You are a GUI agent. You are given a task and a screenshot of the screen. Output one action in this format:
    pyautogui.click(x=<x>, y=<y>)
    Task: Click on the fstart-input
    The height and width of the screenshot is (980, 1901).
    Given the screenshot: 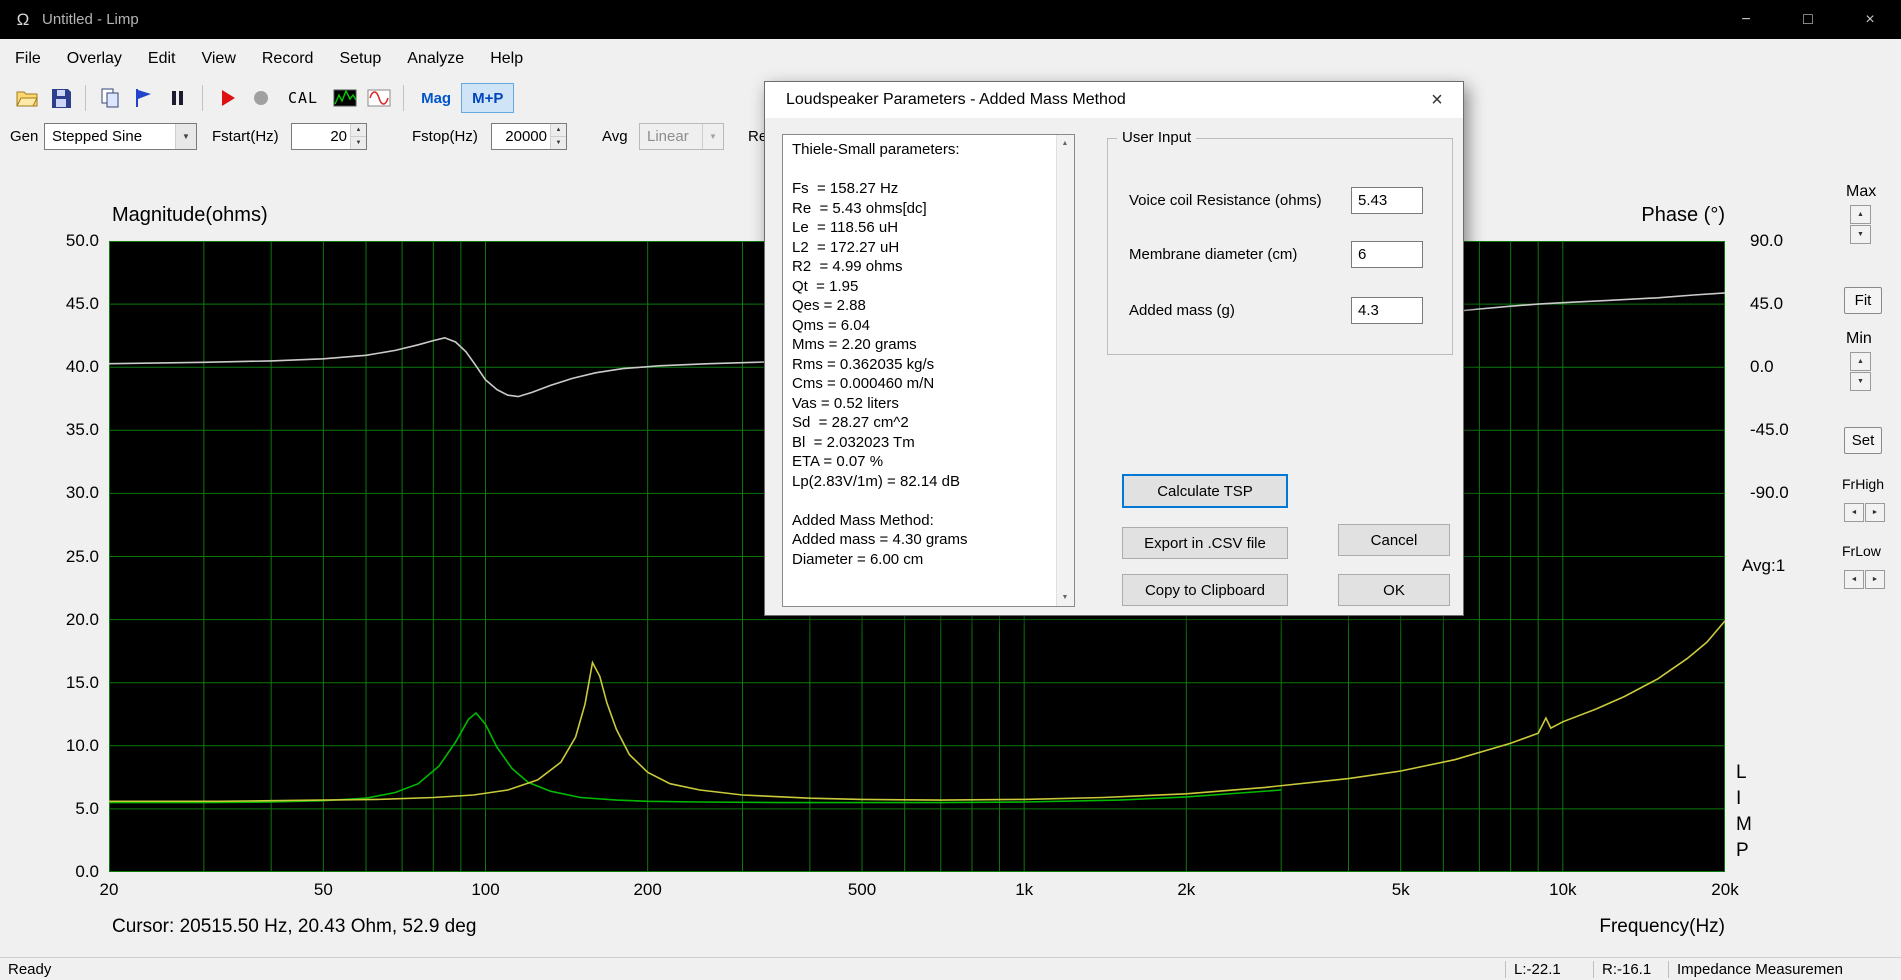 What is the action you would take?
    pyautogui.click(x=321, y=136)
    